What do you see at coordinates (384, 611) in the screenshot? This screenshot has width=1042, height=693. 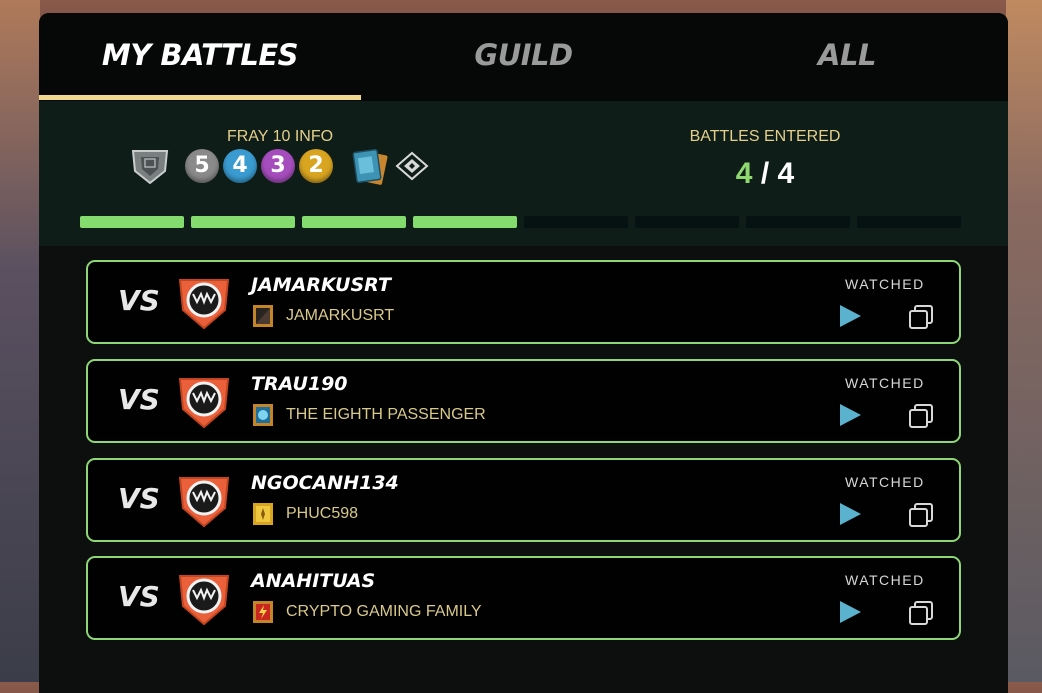 I see `guild-name: CRYPTO GAMING FAMILY` at bounding box center [384, 611].